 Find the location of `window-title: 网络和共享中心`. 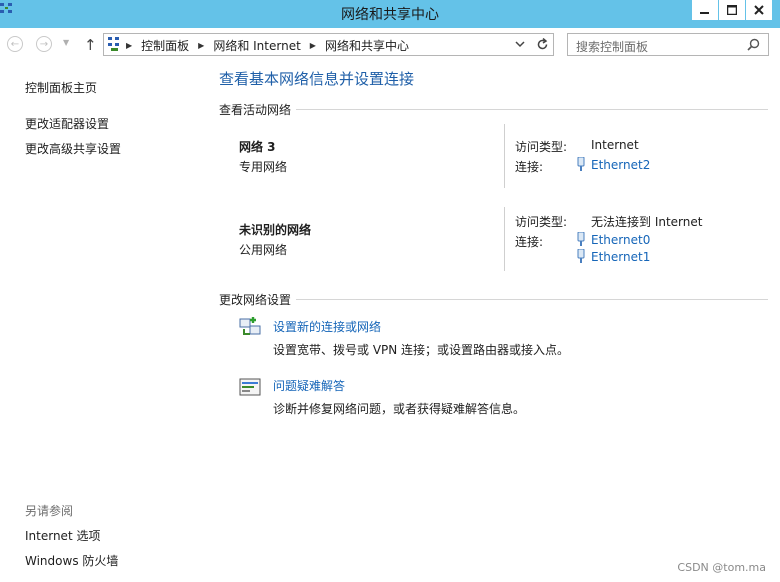

window-title: 网络和共享中心 is located at coordinates (390, 15).